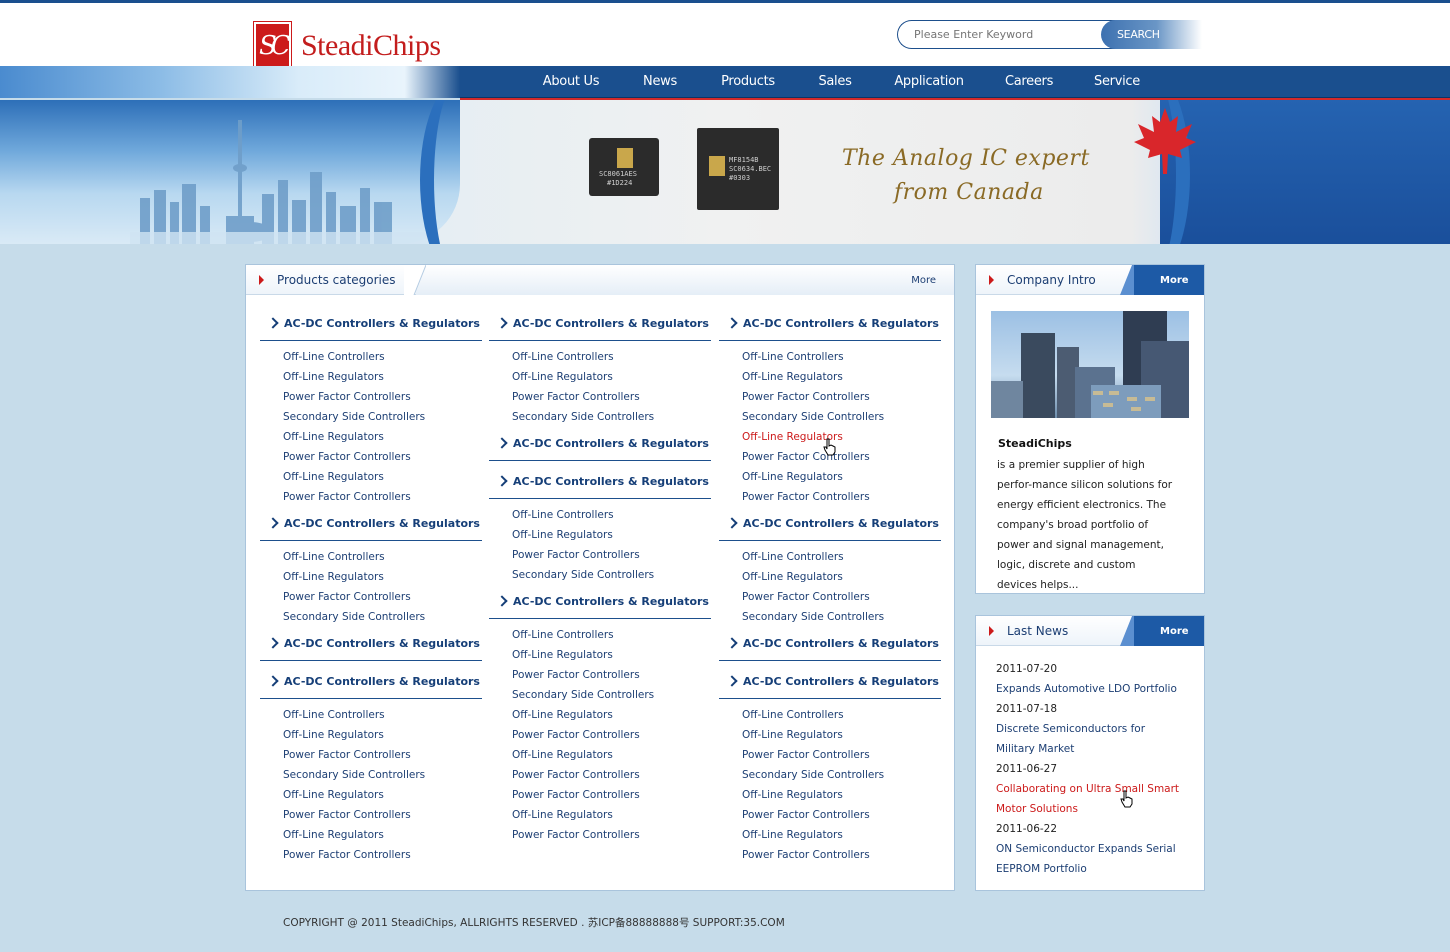 The width and height of the screenshot is (1450, 952). What do you see at coordinates (1174, 280) in the screenshot?
I see `intro-more-link: More` at bounding box center [1174, 280].